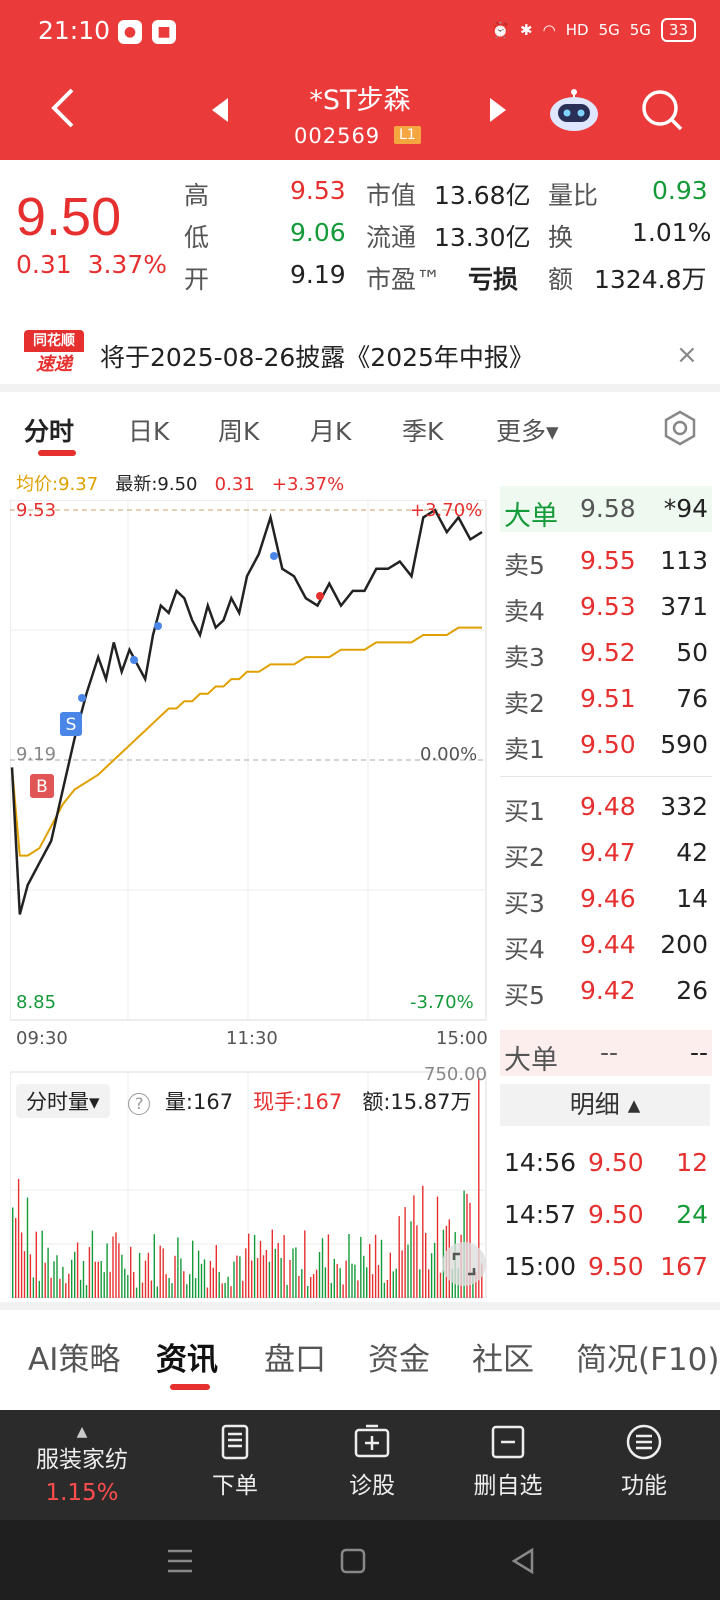 The height and width of the screenshot is (1600, 720). I want to click on bid-row-2: 买2 9.47 42, so click(606, 853).